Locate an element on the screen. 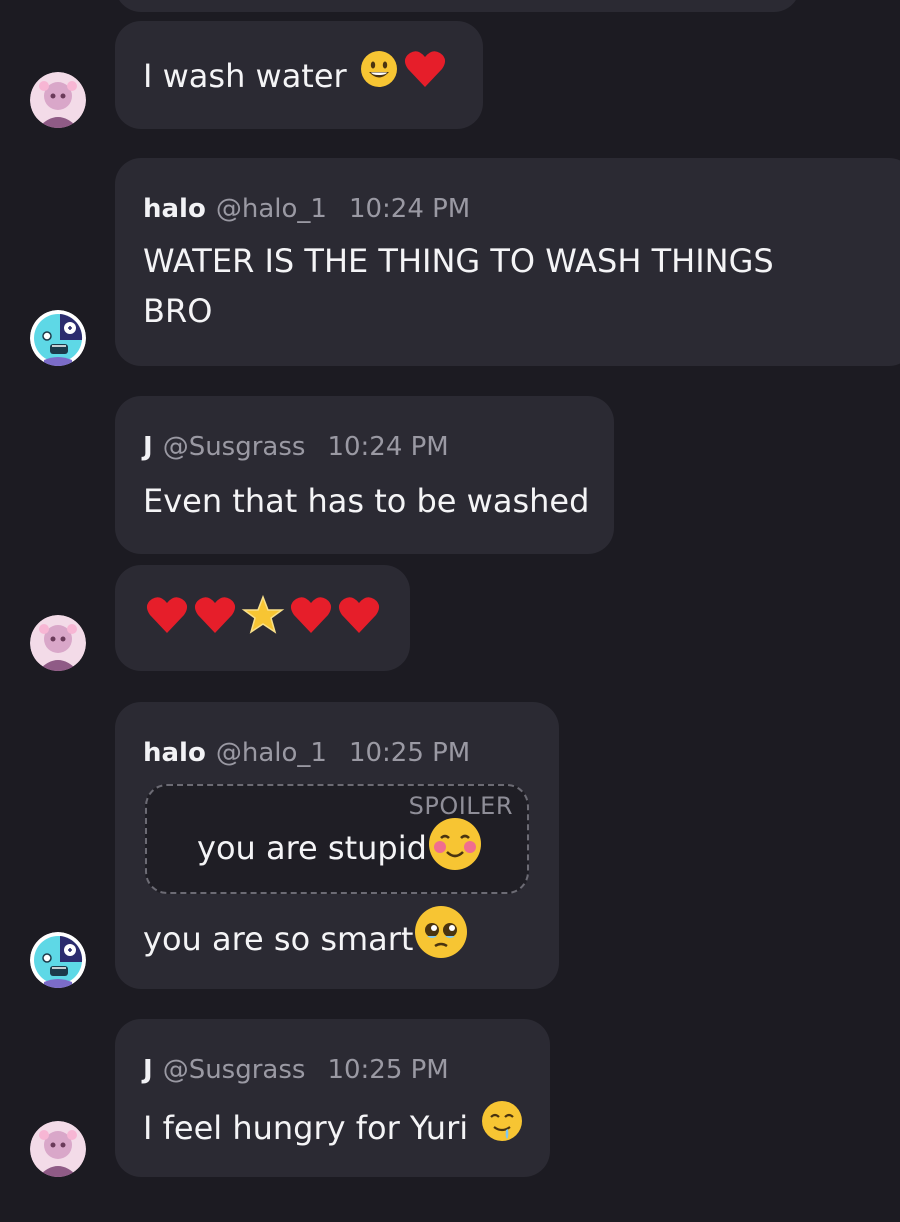  spoiler-block: SPOILER you are stupid is located at coordinates (337, 839).